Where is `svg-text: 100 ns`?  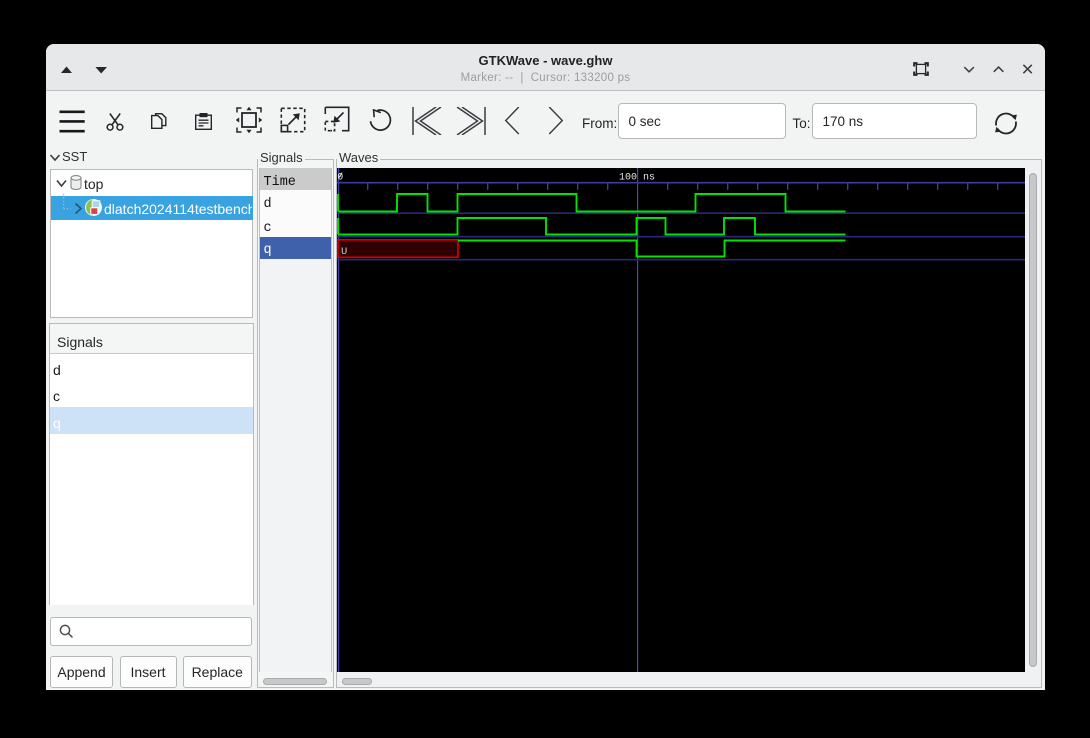
svg-text: 100 ns is located at coordinates (637, 178).